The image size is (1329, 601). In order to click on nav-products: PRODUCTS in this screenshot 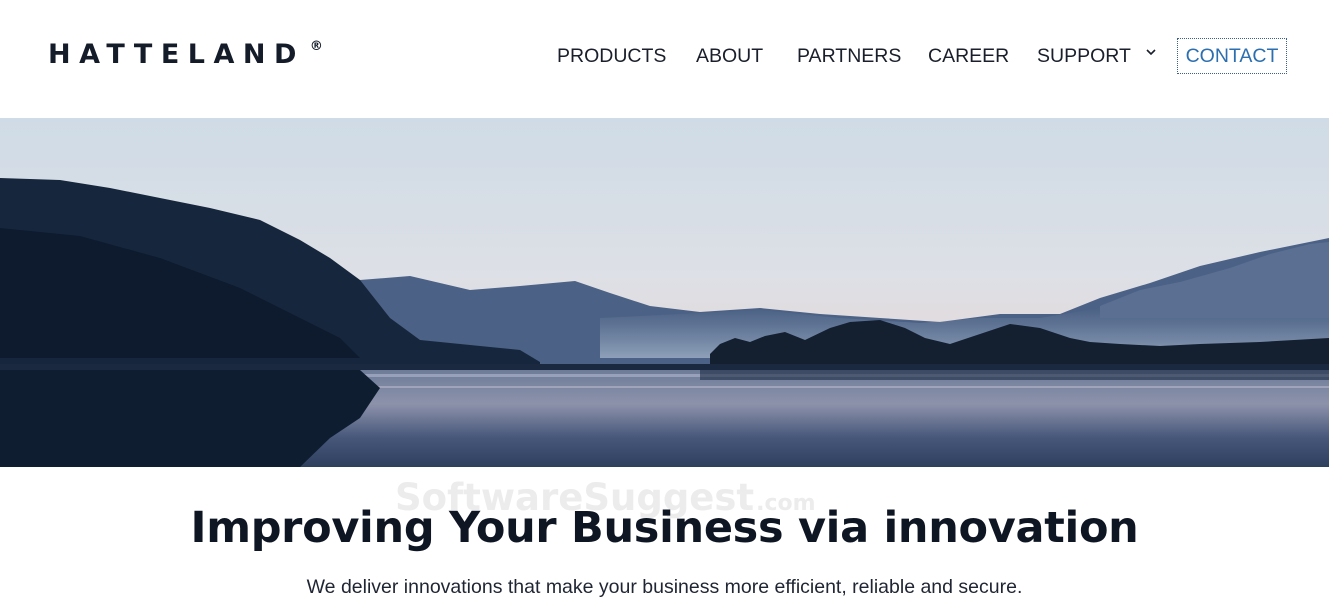, I will do `click(611, 56)`.